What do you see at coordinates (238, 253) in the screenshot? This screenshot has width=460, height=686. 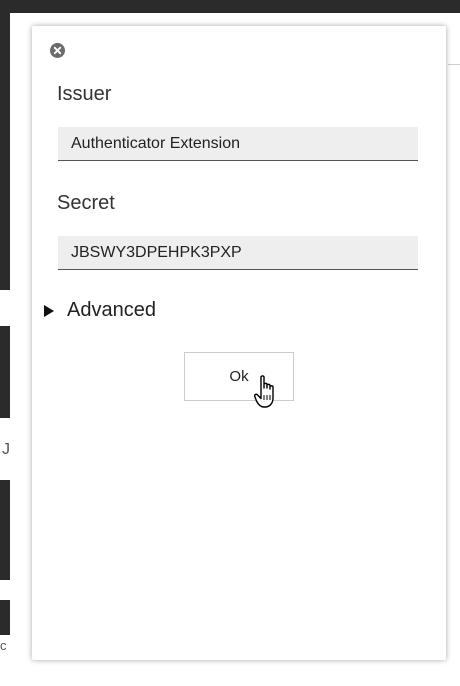 I see `secret-input` at bounding box center [238, 253].